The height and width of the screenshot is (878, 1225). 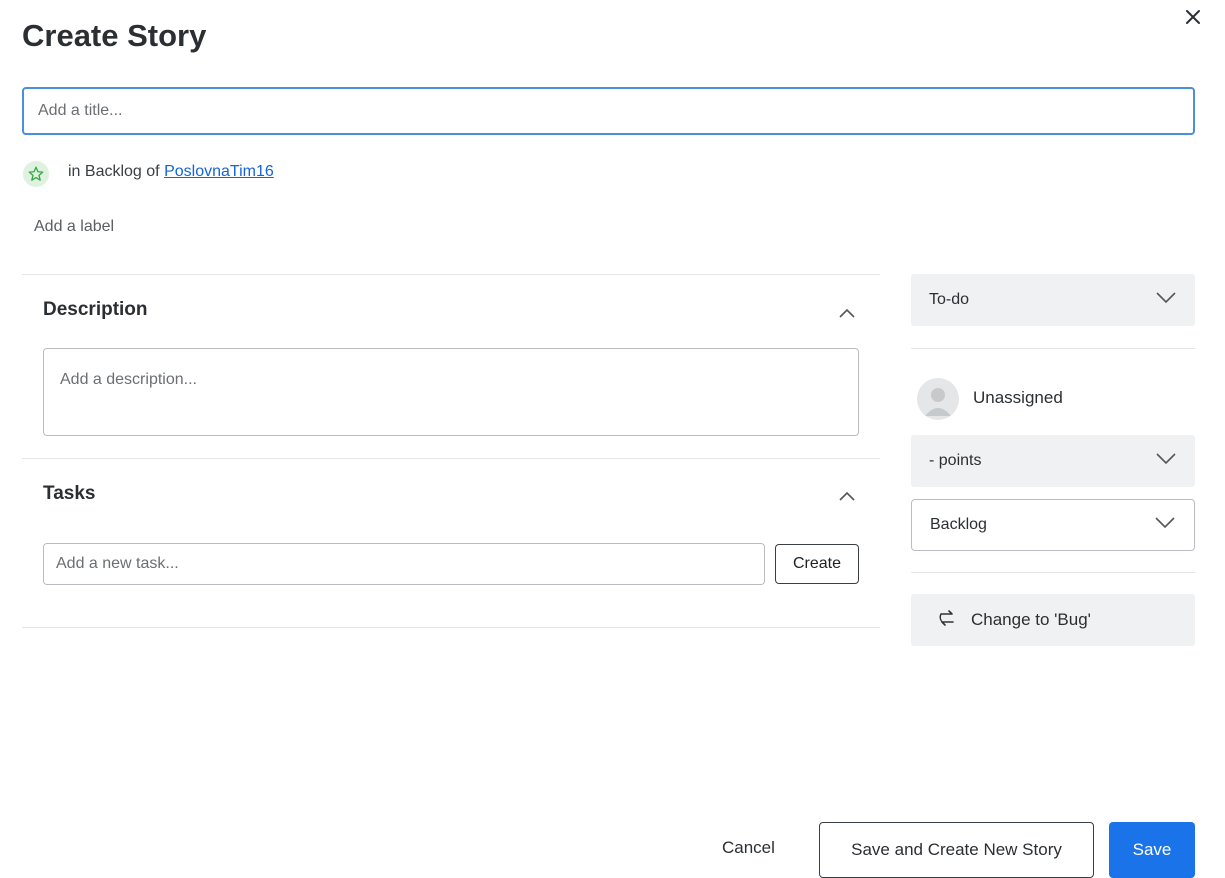 I want to click on status-select: To-do, so click(x=1053, y=300).